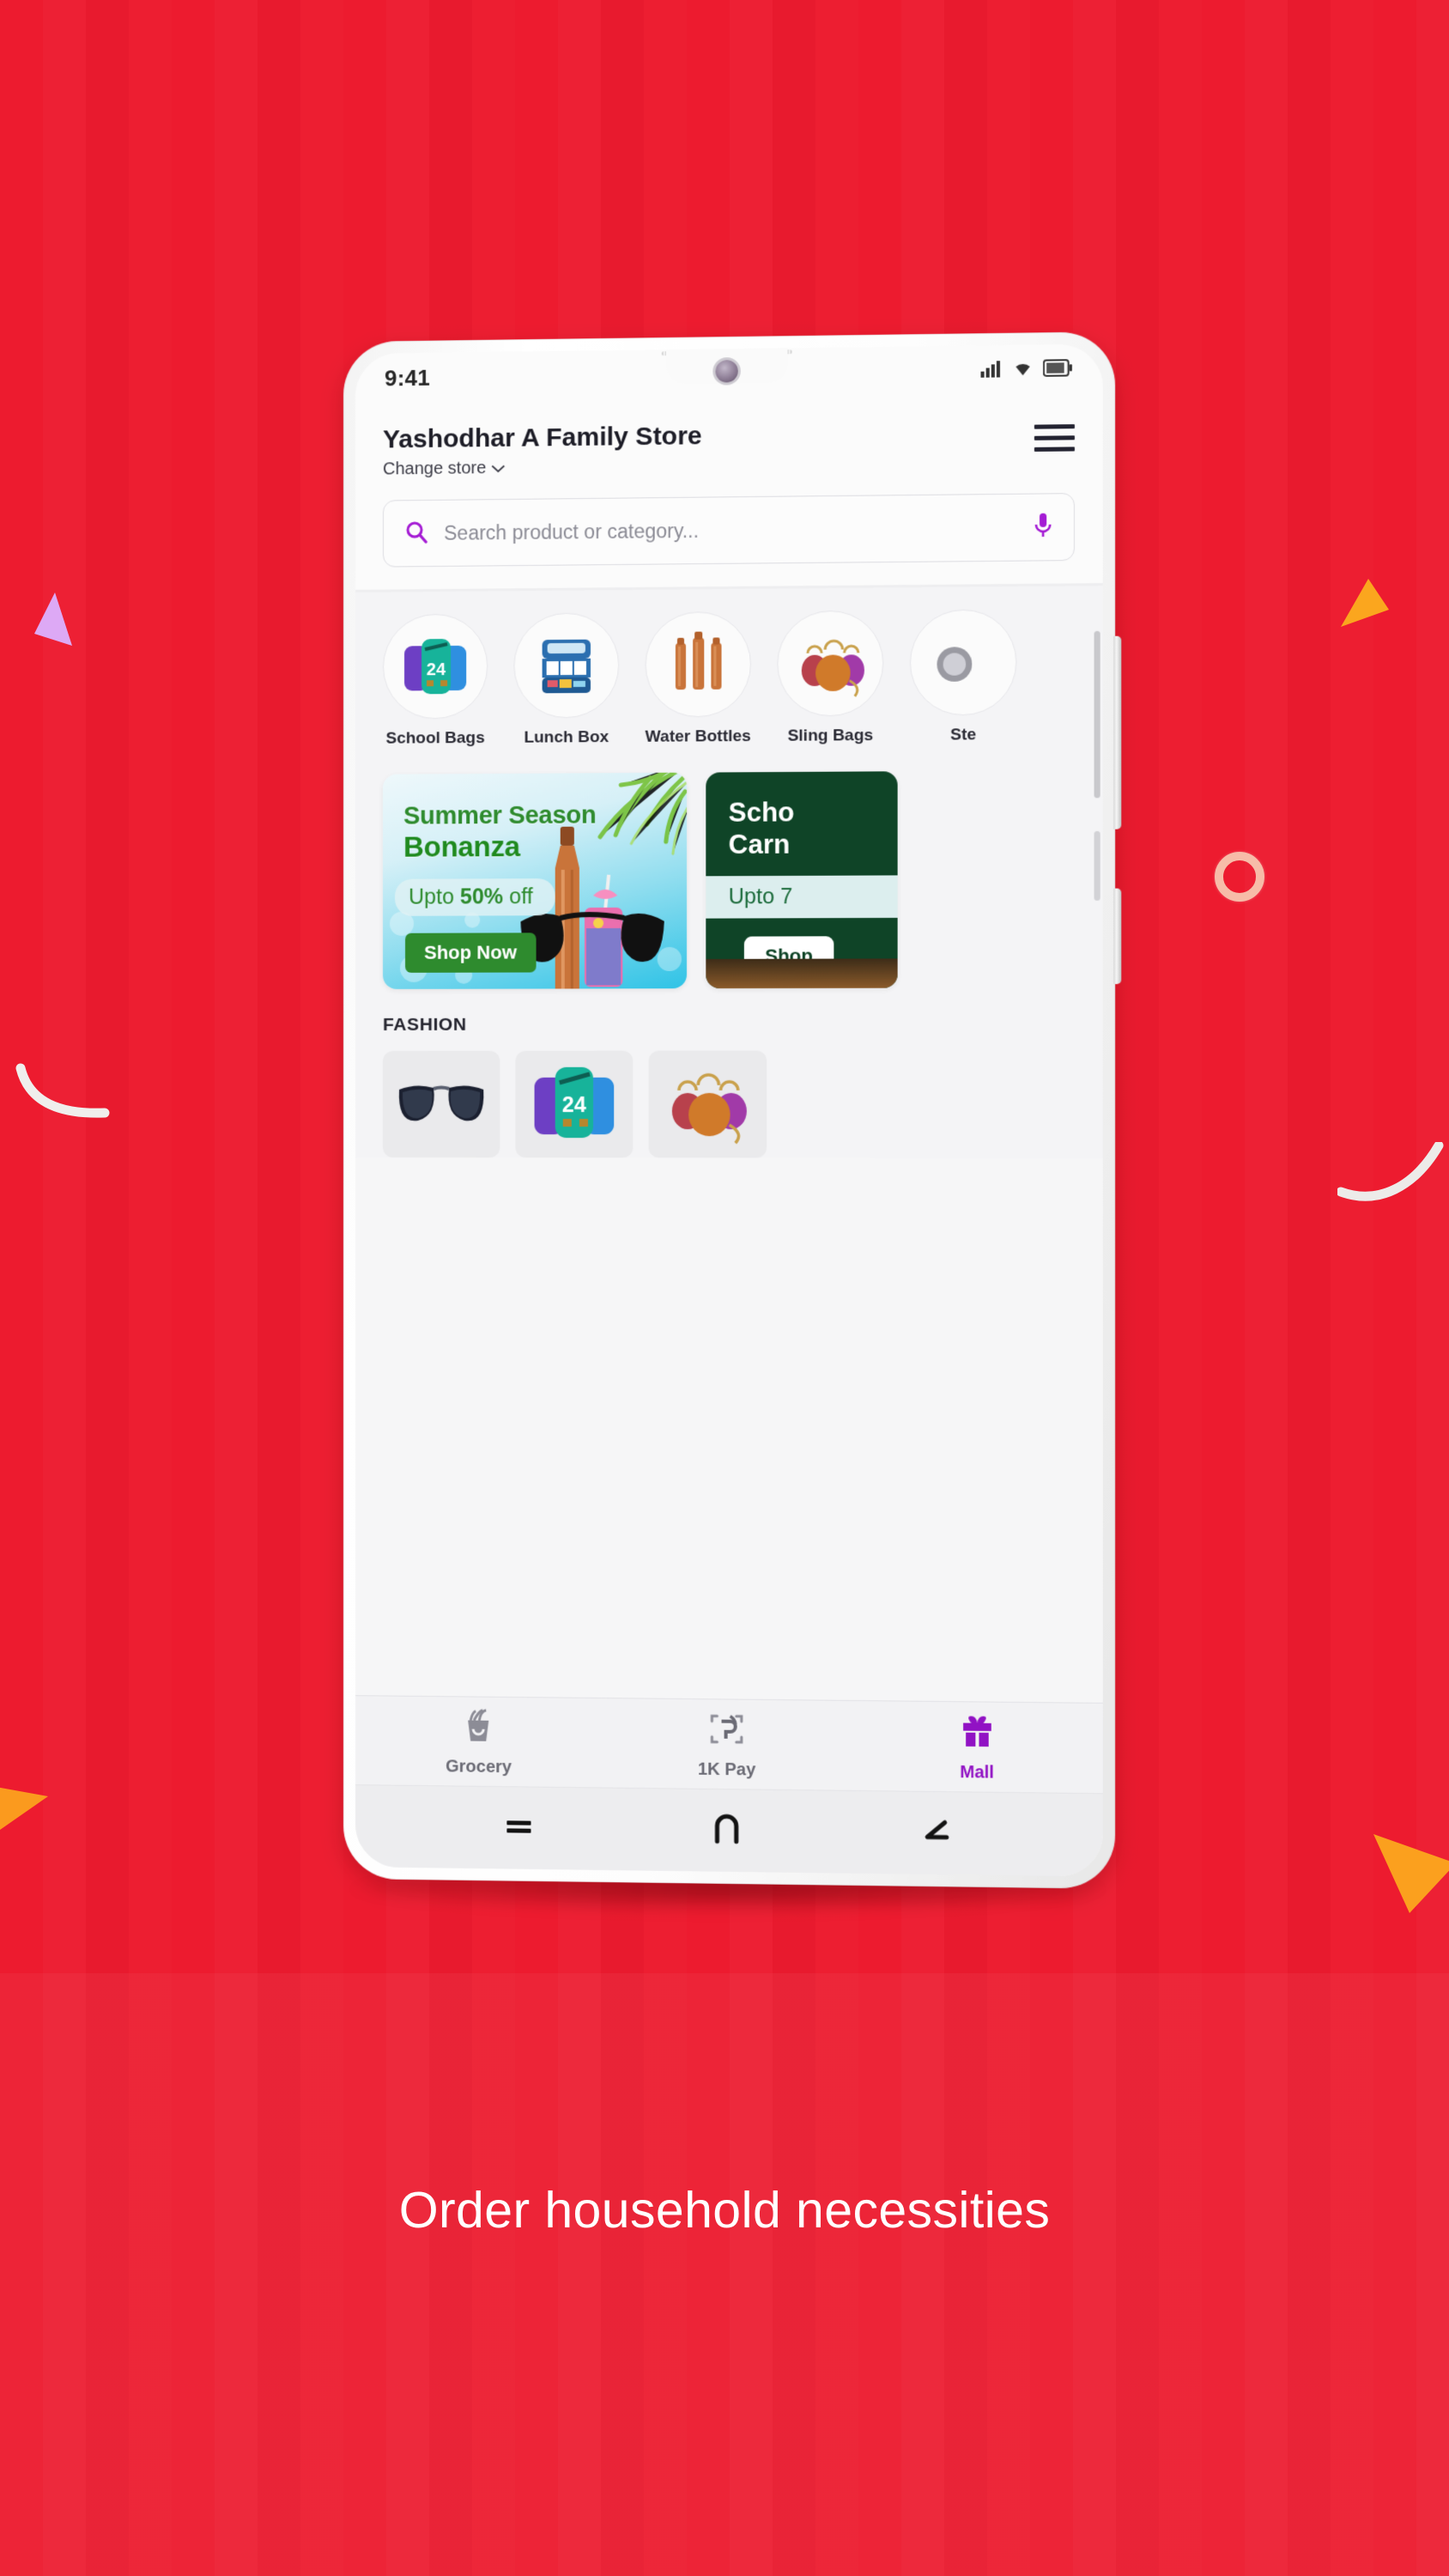 The image size is (1449, 2576). I want to click on bottom-navigation: Grocery 1K Pay Mall, so click(729, 1744).